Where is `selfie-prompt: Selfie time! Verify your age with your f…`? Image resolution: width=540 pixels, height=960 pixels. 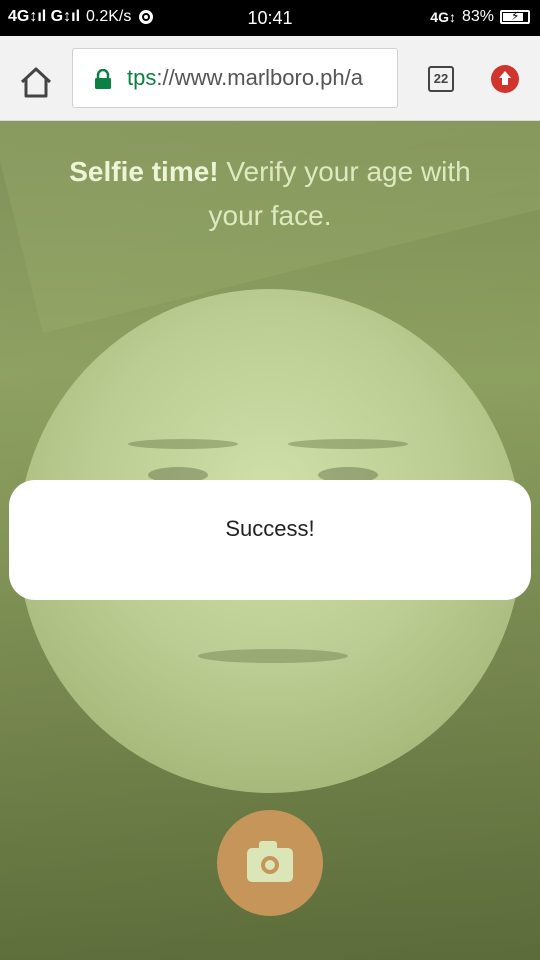 selfie-prompt: Selfie time! Verify your age with your f… is located at coordinates (270, 194).